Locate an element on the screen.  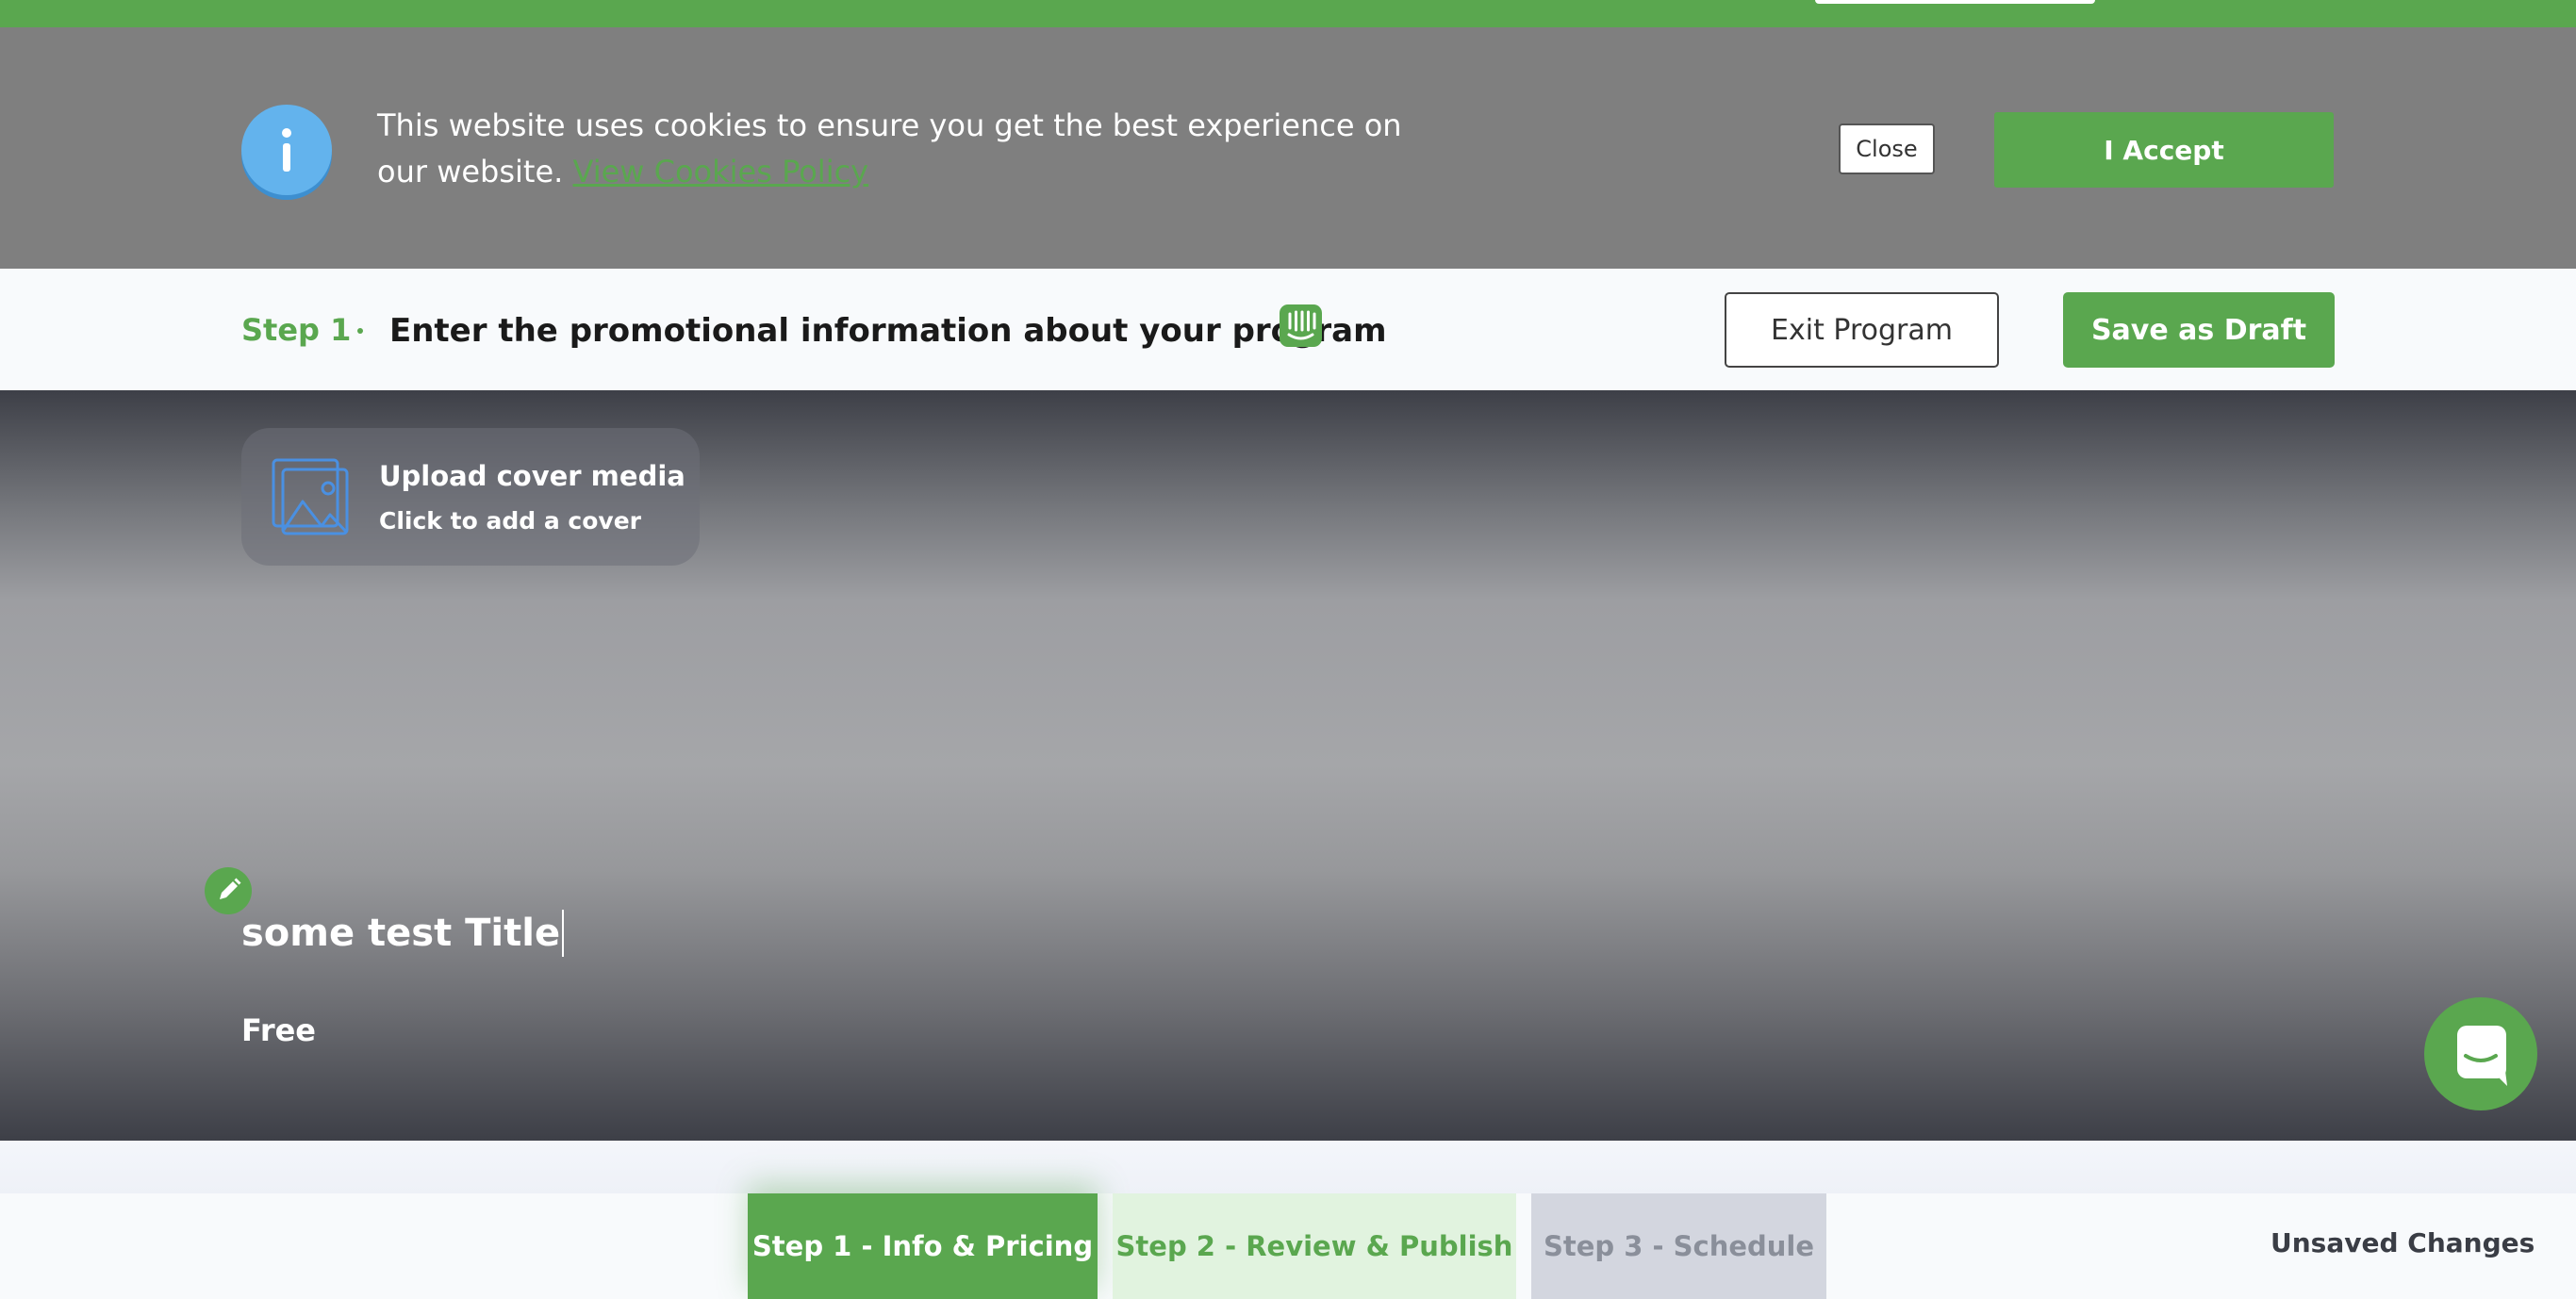
program-price: Free is located at coordinates (278, 1030).